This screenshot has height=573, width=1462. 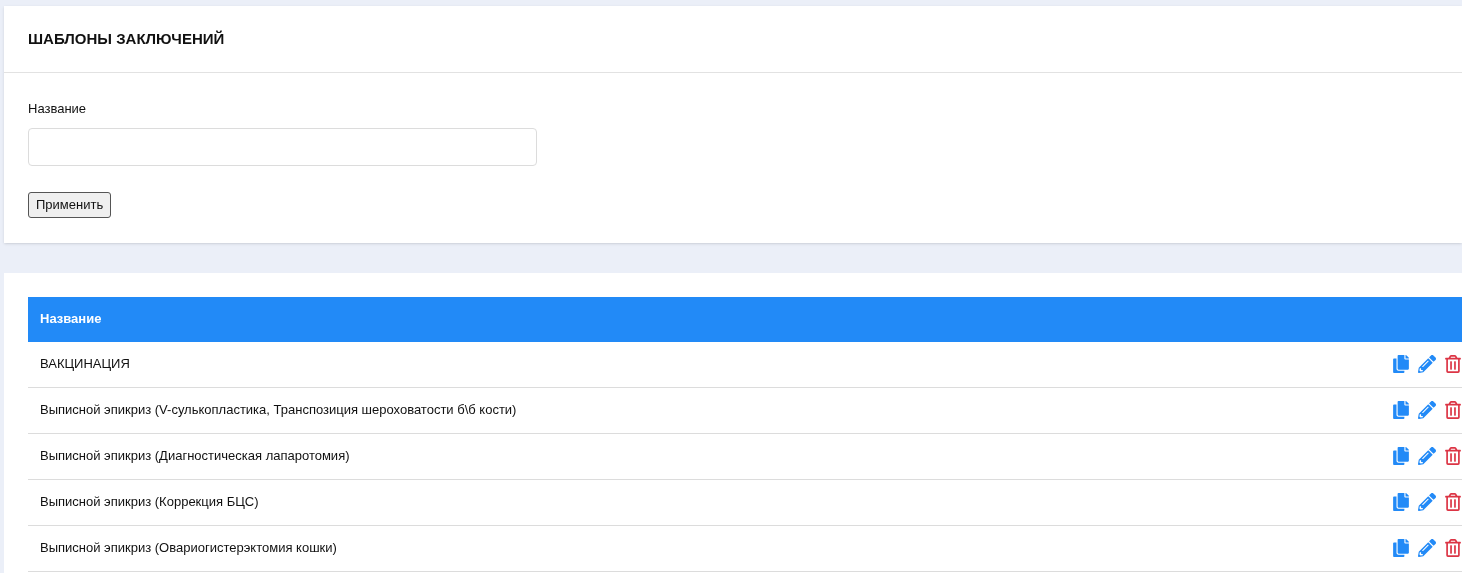 What do you see at coordinates (70, 204) in the screenshot?
I see `apply-button: Применить` at bounding box center [70, 204].